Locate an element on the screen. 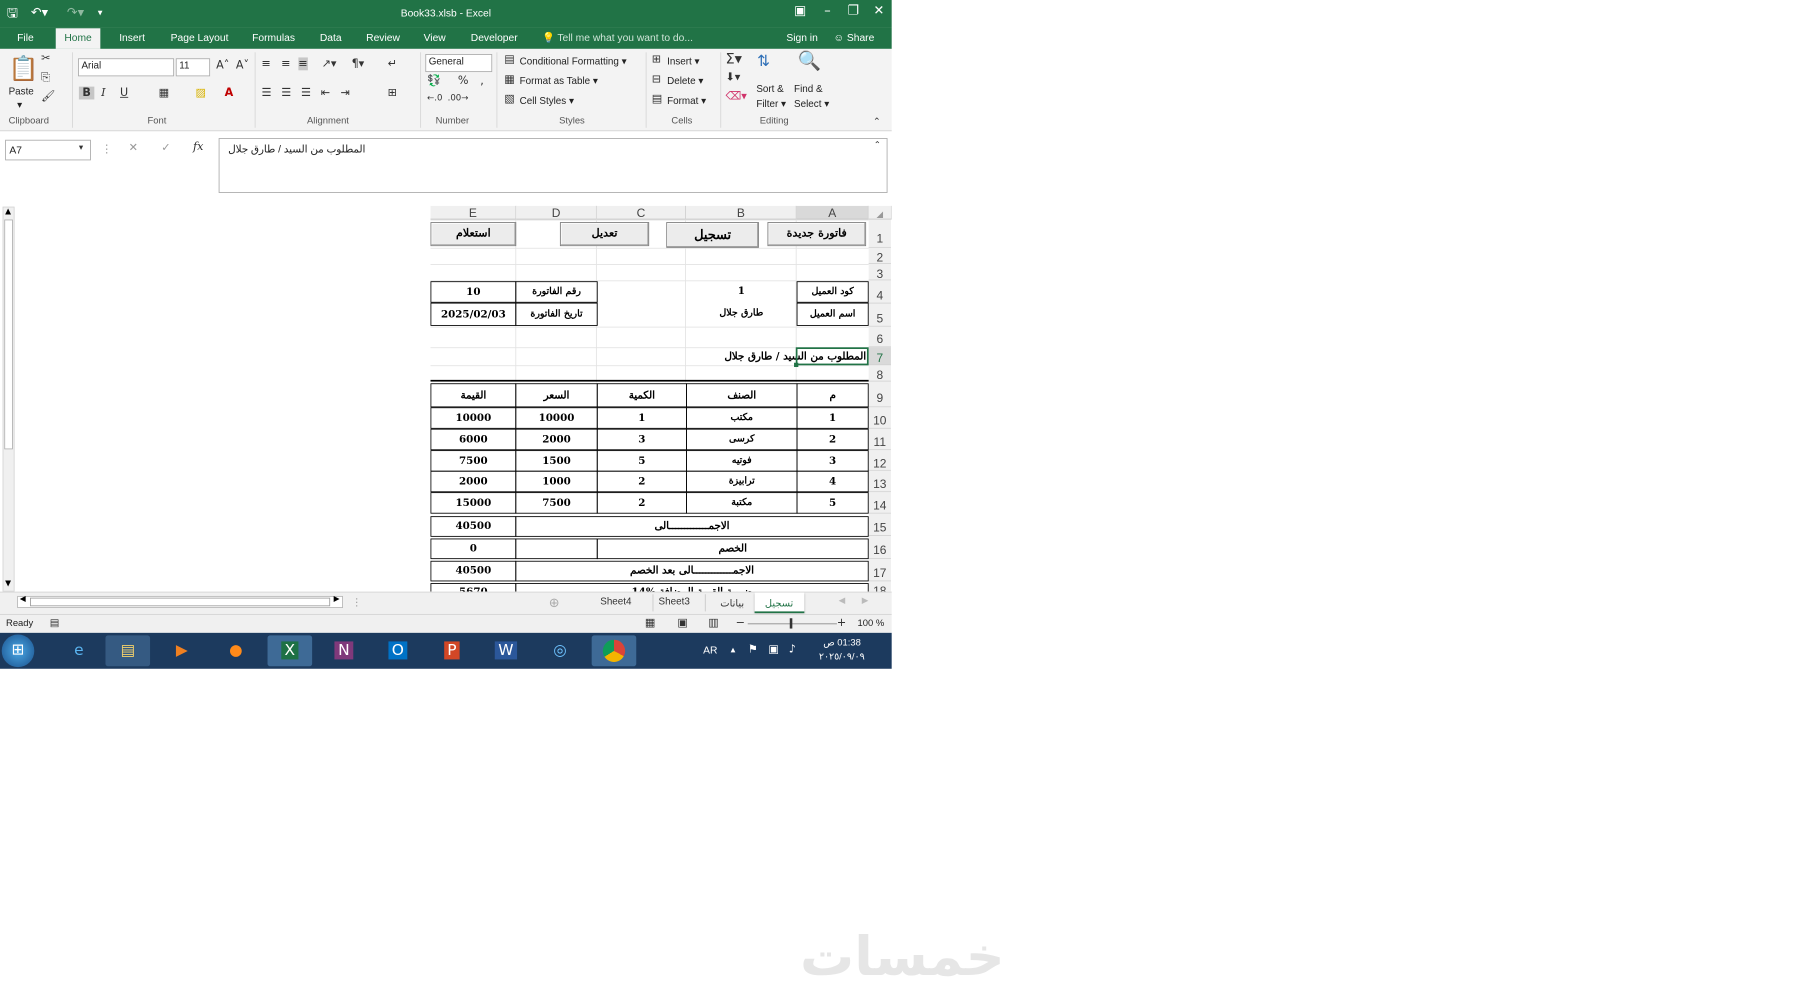 This screenshot has width=1800, height=993. table-cell-no: 1 is located at coordinates (832, 418).